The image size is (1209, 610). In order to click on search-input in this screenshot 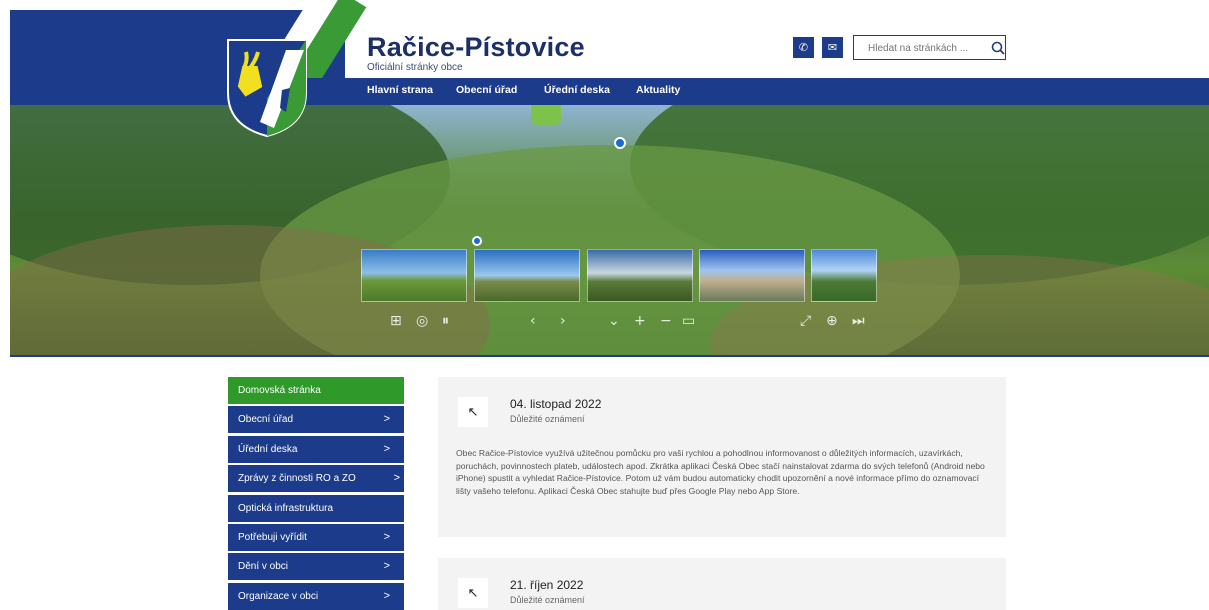, I will do `click(913, 48)`.